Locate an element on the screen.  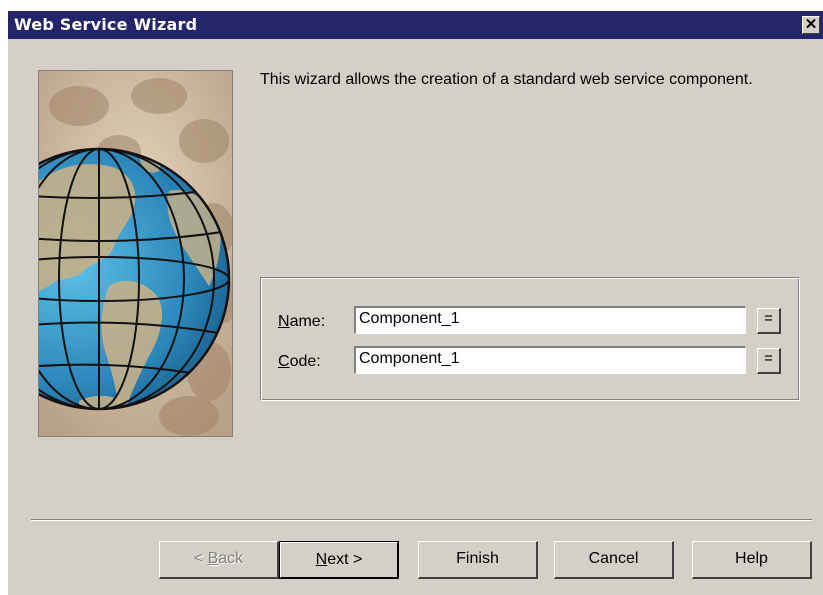
cancel-button: Cancel is located at coordinates (614, 560).